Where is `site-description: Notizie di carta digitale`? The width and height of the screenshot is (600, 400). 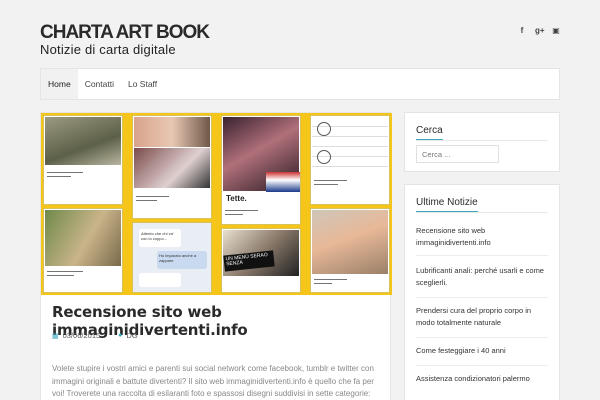
site-description: Notizie di carta digitale is located at coordinates (108, 49).